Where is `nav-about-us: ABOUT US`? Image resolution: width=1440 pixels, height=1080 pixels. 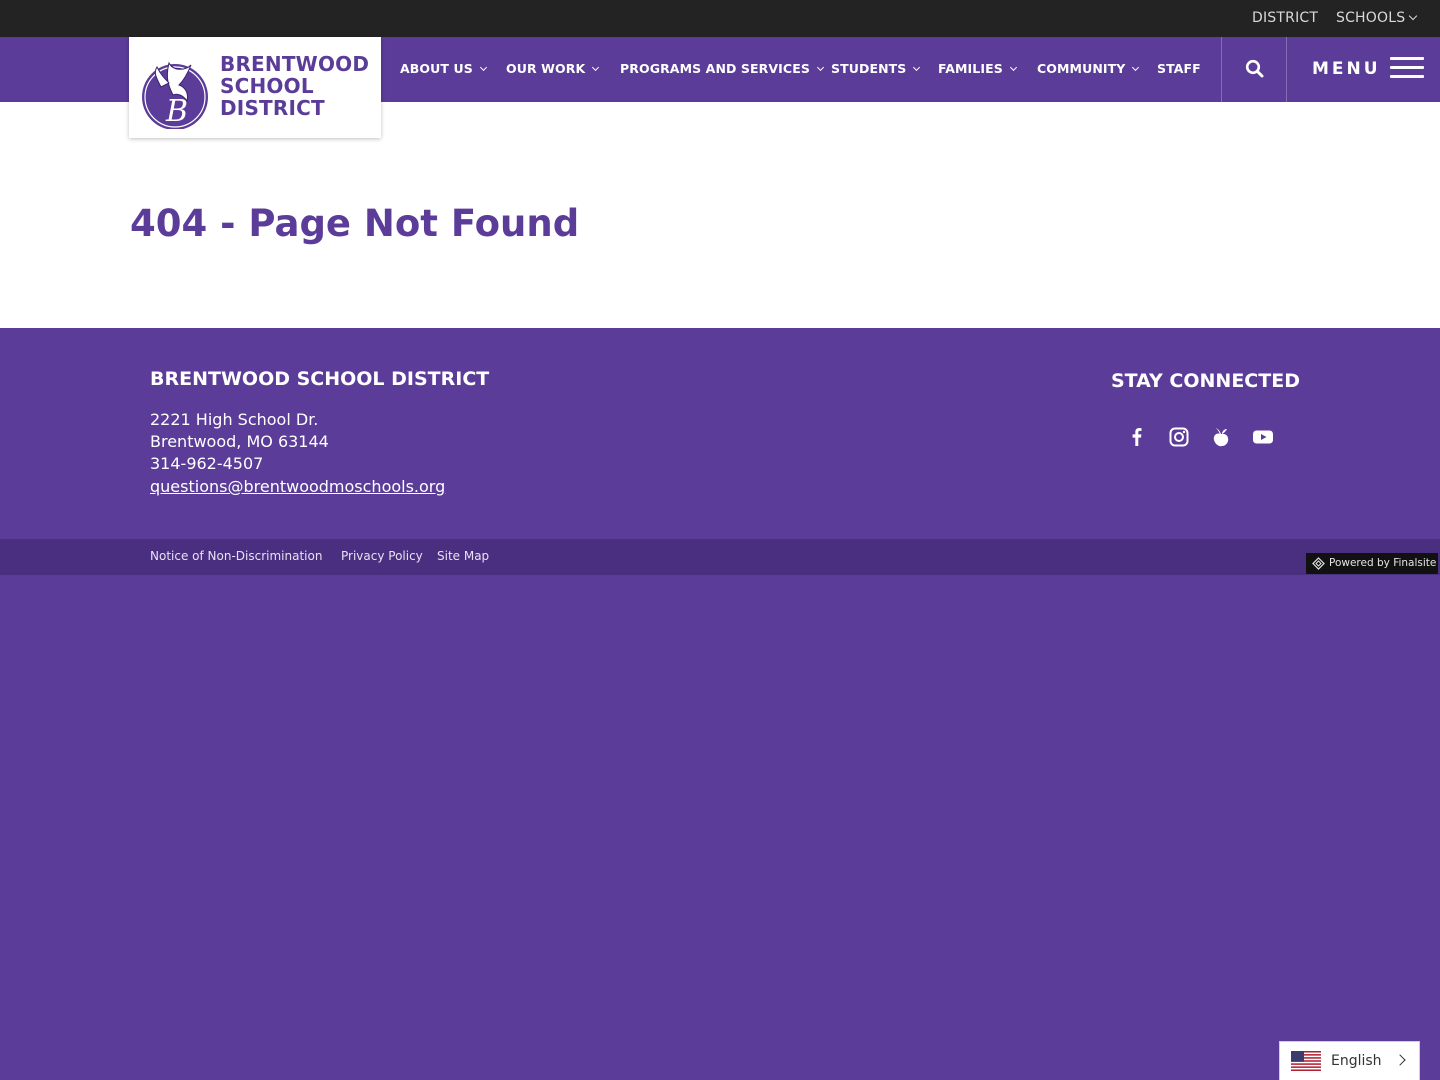 nav-about-us: ABOUT US is located at coordinates (443, 69).